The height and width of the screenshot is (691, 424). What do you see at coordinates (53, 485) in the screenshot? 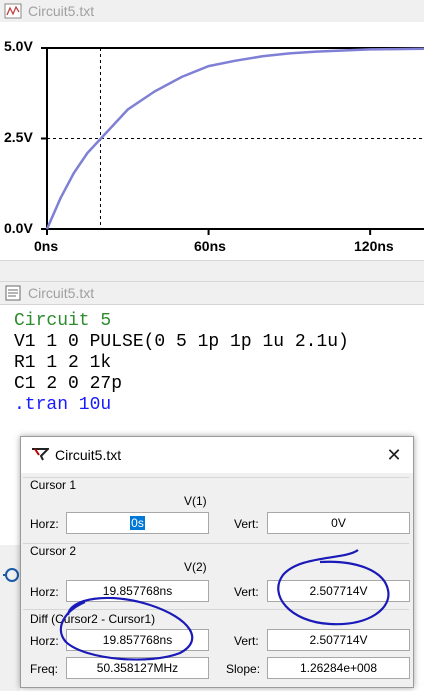
I see `cursor1-label: Cursor 1` at bounding box center [53, 485].